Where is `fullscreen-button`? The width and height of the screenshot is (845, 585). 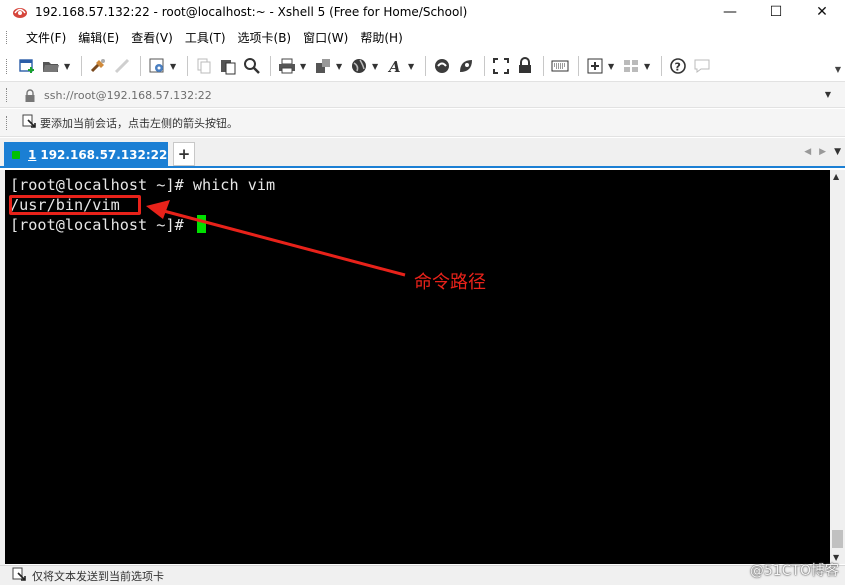 fullscreen-button is located at coordinates (501, 66).